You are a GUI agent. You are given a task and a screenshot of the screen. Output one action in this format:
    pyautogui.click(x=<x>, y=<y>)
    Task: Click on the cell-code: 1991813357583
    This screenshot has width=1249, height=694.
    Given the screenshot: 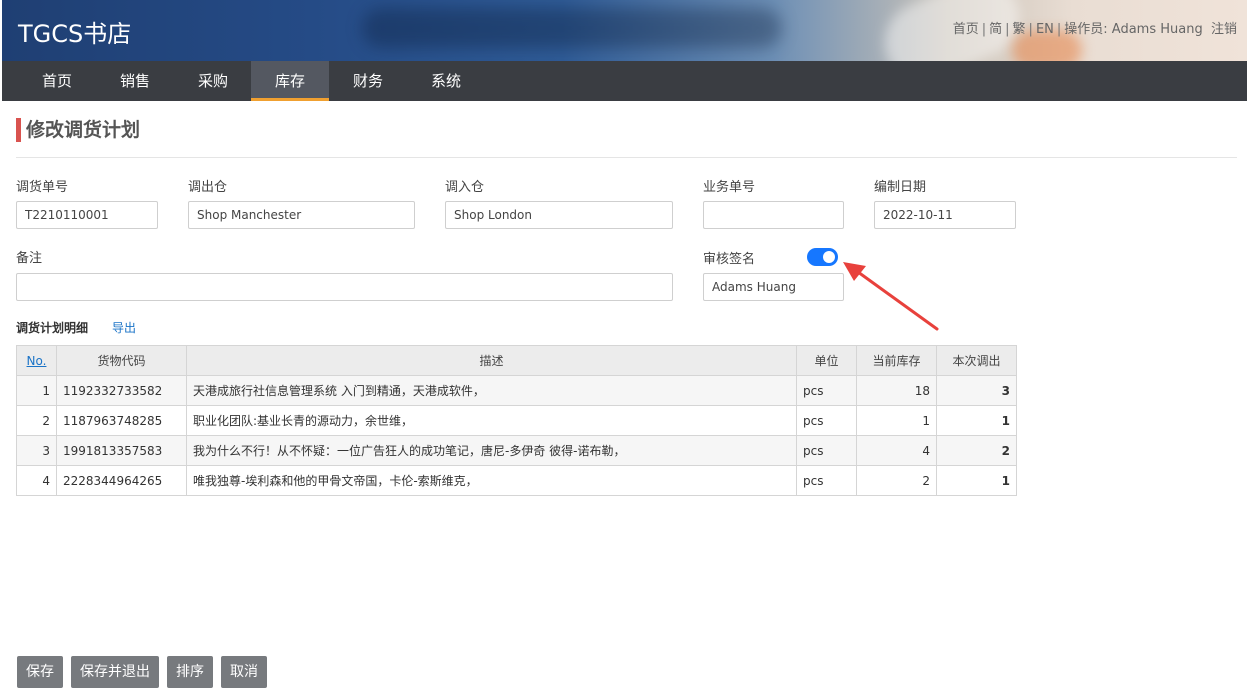 What is the action you would take?
    pyautogui.click(x=121, y=450)
    